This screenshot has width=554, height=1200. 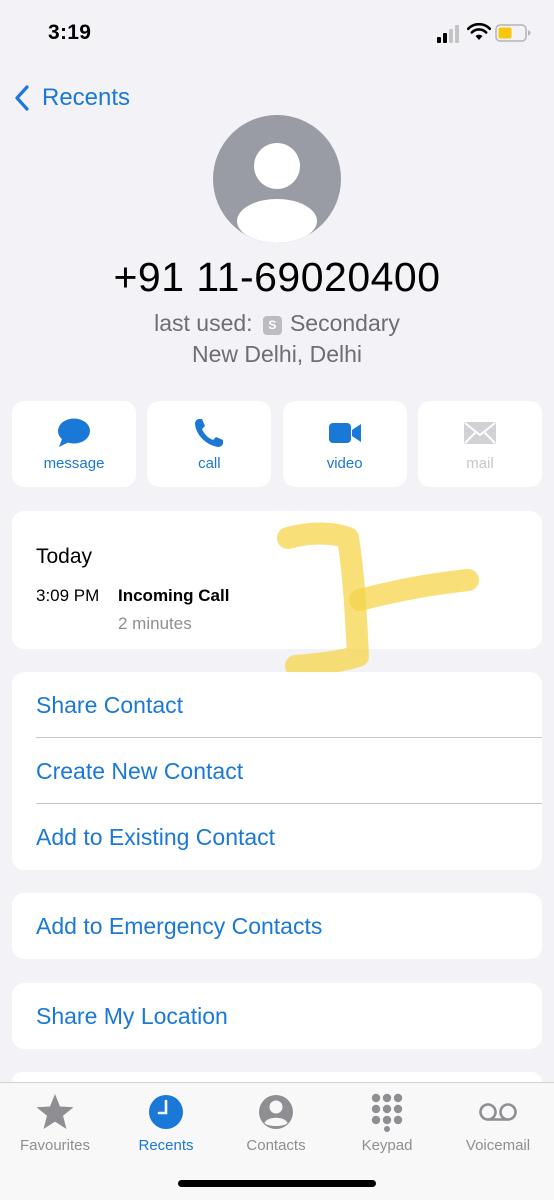 What do you see at coordinates (387, 1145) in the screenshot?
I see `tab-keypad-label: Keypad` at bounding box center [387, 1145].